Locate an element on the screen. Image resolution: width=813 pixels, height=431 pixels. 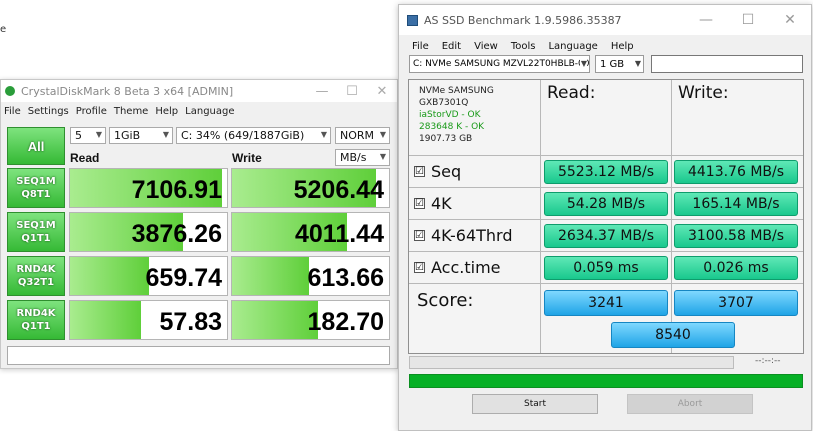
4k-row-label: ☑ 4K is located at coordinates (433, 203).